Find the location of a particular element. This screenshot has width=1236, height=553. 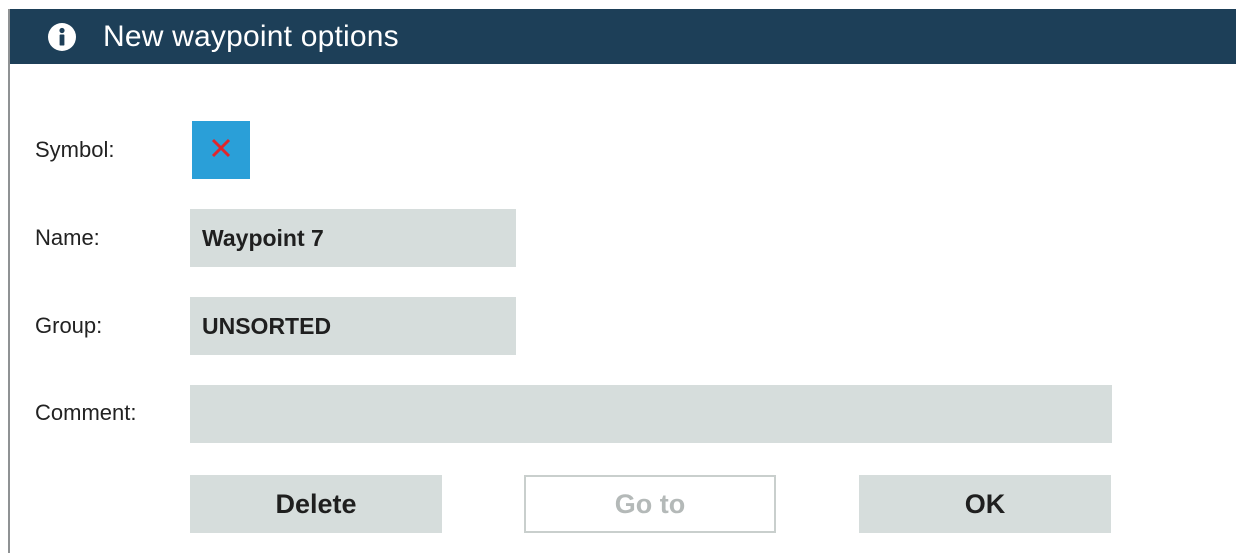

comment-field is located at coordinates (651, 414).